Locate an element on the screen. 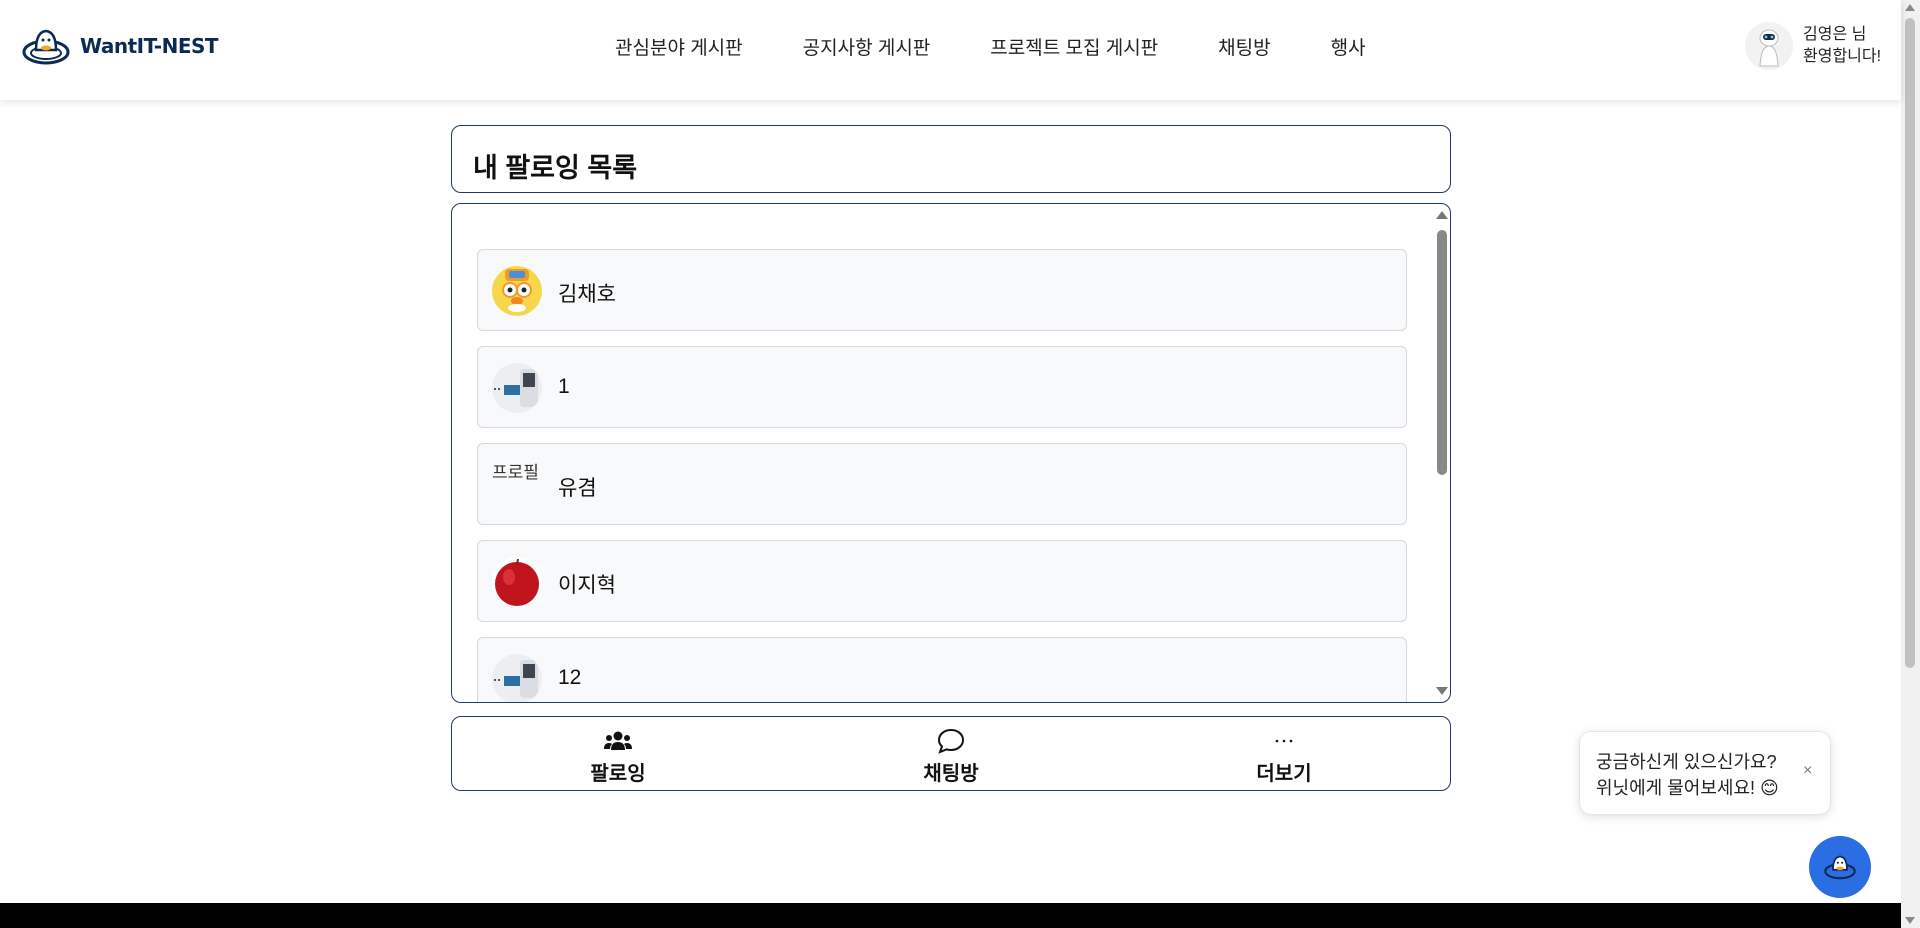 This screenshot has width=1920, height=928. greeting-line-1: 김영은 님 is located at coordinates (1835, 34).